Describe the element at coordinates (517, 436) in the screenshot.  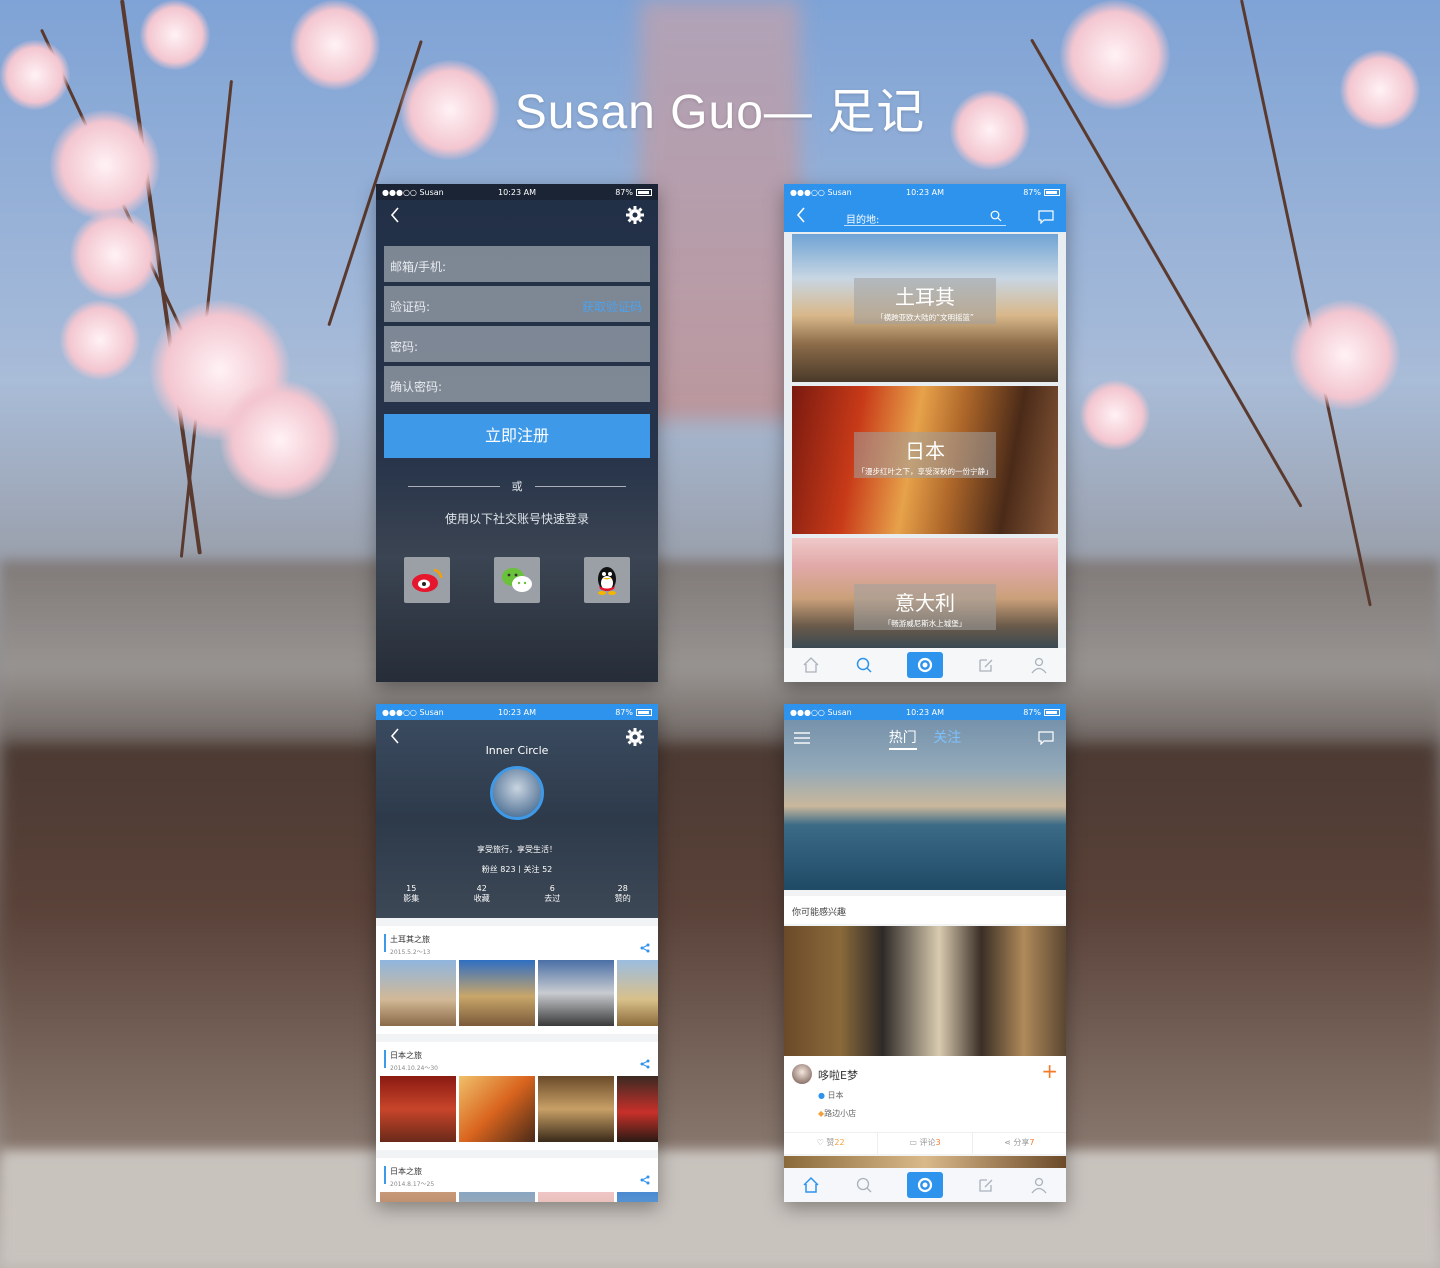
I see `register-button: 立即注册` at that location.